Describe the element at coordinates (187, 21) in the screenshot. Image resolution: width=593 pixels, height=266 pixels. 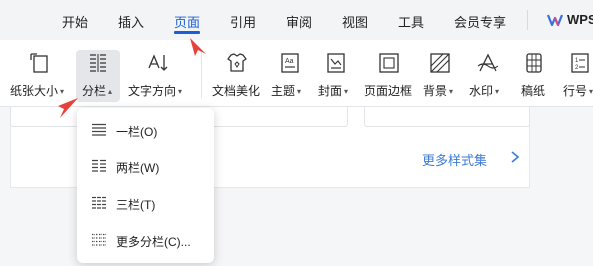
I see `tab-page: 页面` at that location.